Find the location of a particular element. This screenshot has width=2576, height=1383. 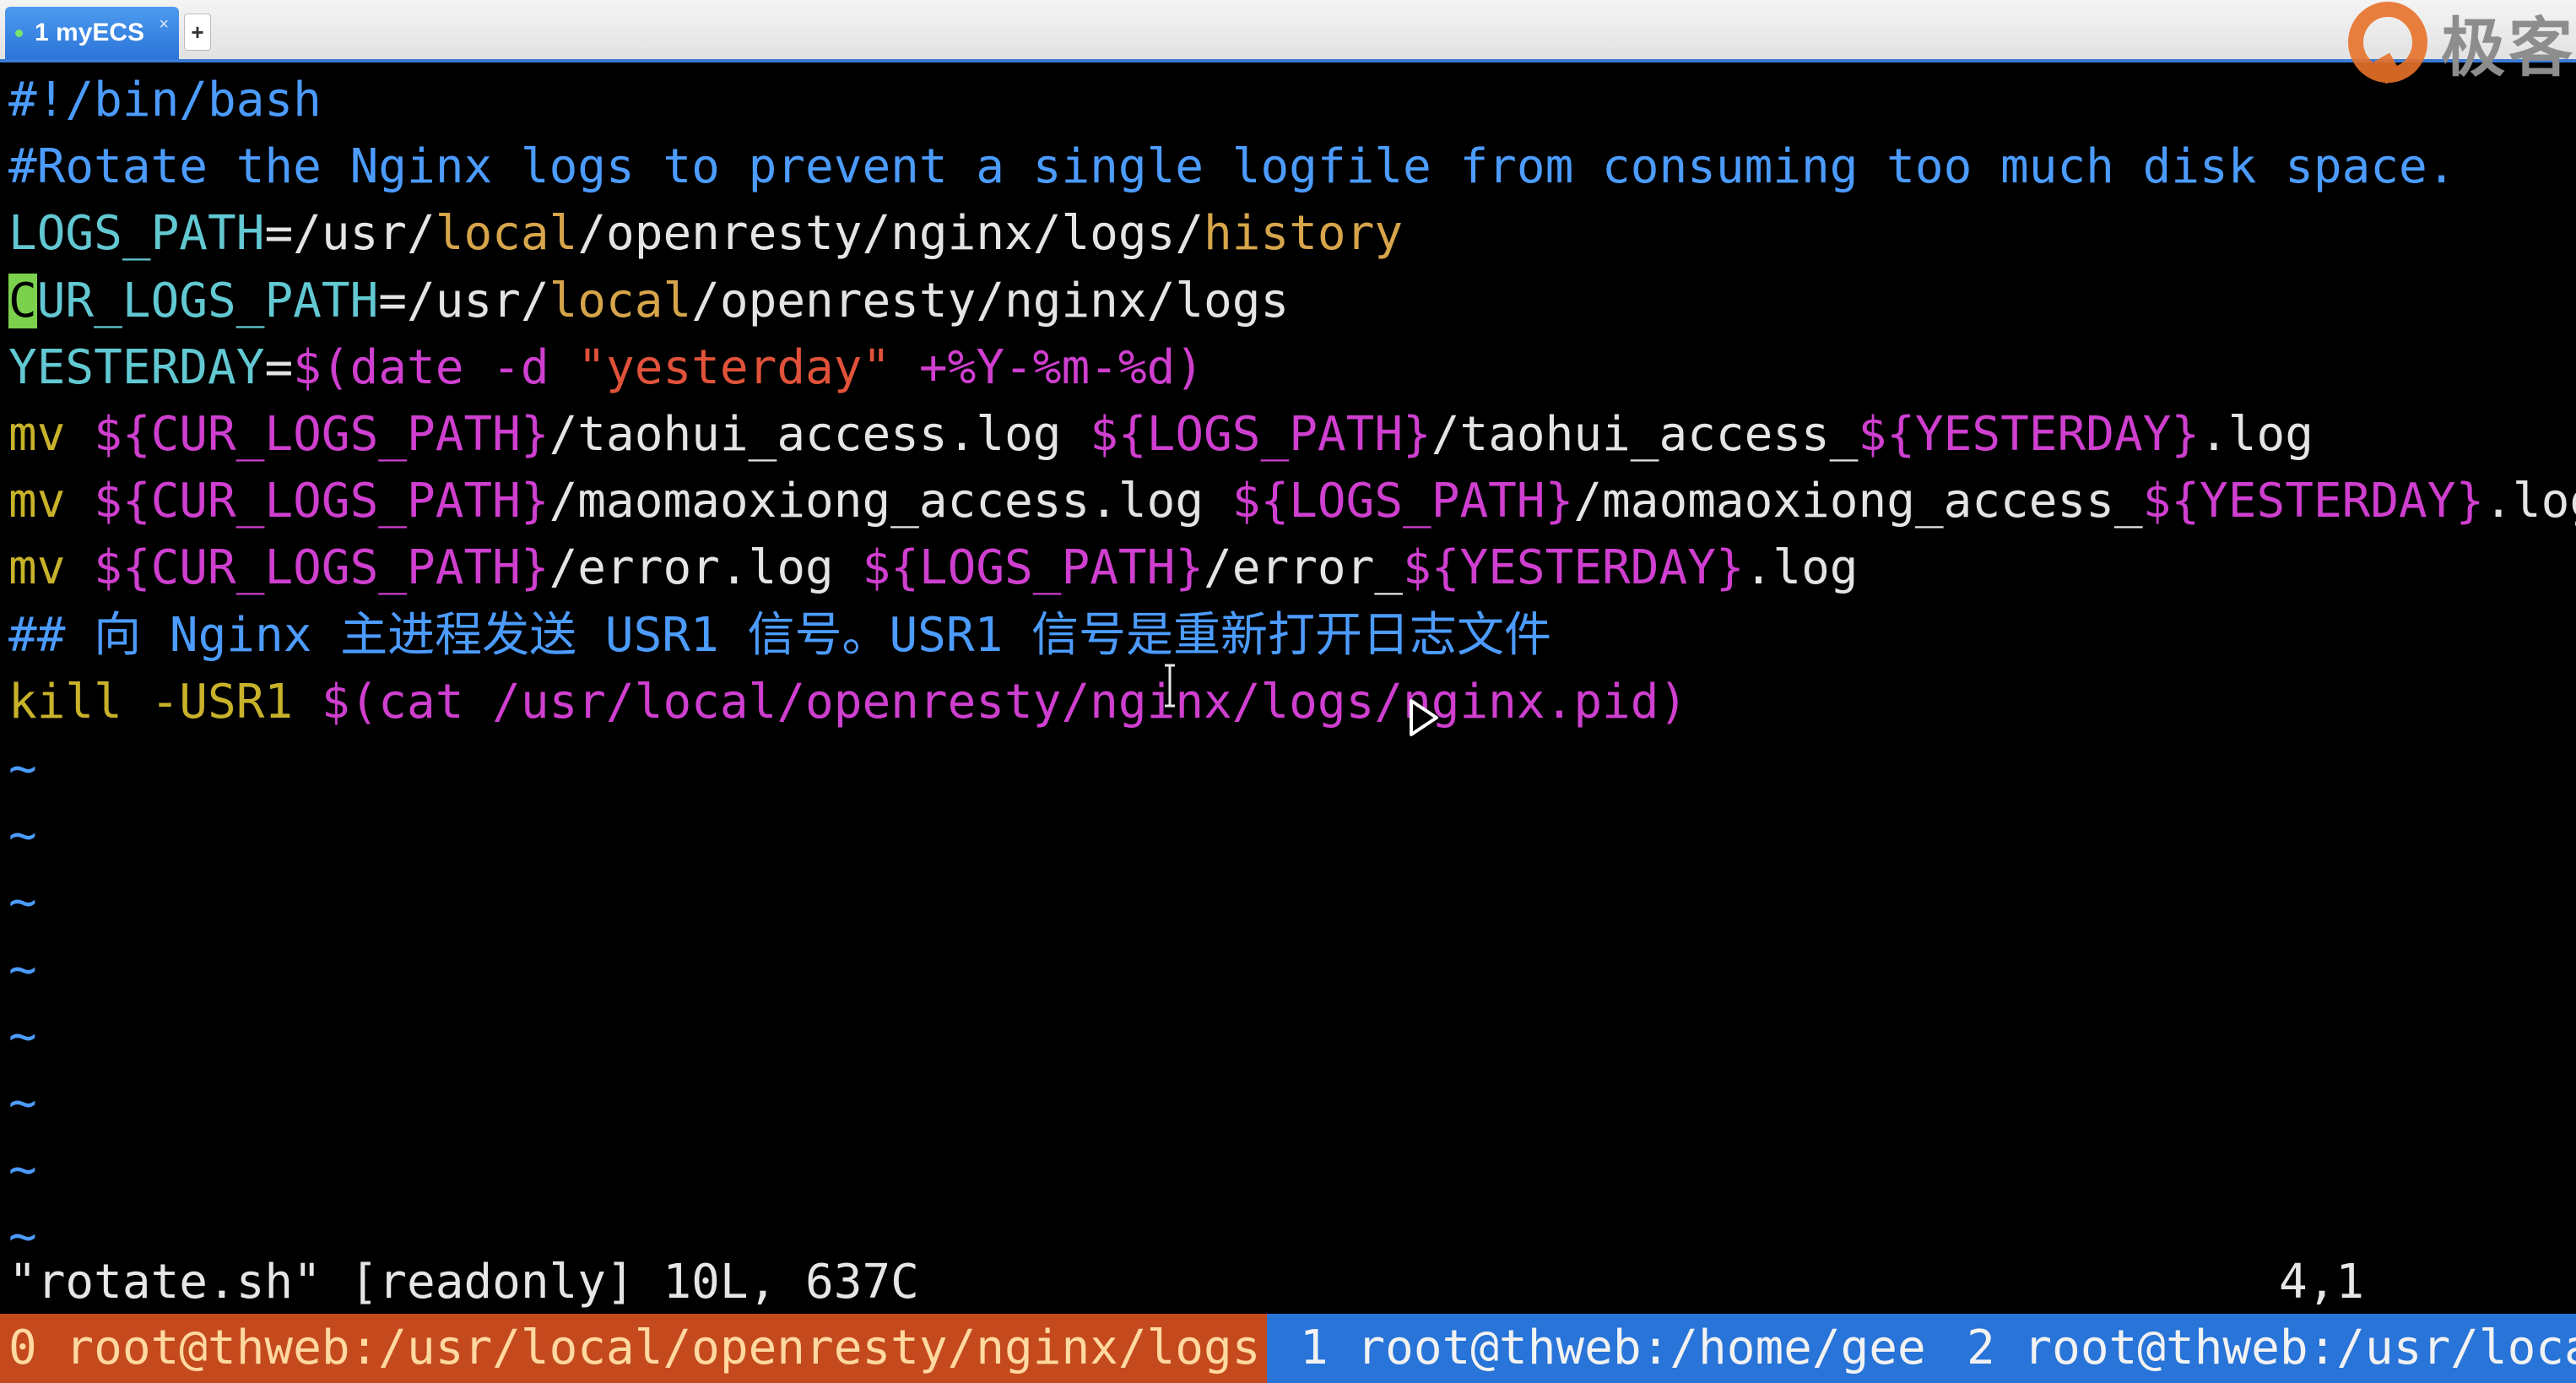

new-tab-button: + is located at coordinates (197, 32).